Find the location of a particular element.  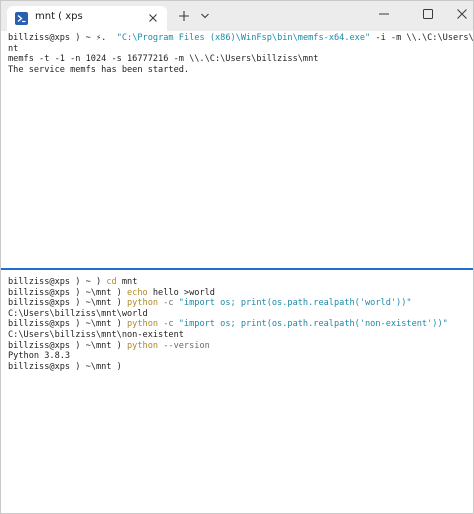

close-icon is located at coordinates (462, 14).